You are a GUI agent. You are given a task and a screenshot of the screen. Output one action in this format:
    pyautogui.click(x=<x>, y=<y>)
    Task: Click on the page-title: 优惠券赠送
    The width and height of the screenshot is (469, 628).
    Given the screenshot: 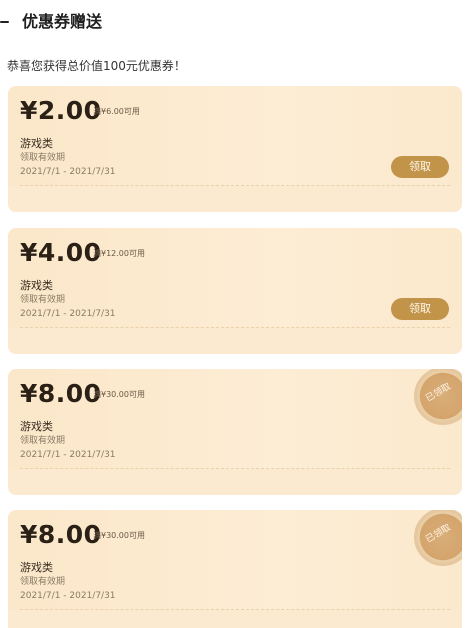 What is the action you would take?
    pyautogui.click(x=62, y=21)
    